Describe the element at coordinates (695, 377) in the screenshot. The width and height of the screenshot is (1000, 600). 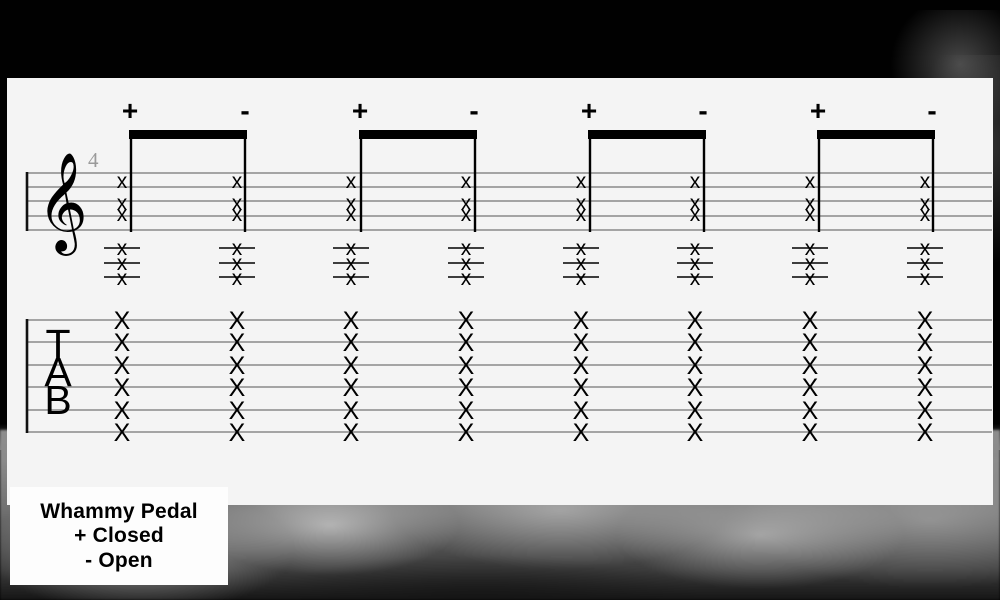
I see `noteheads-tab-6: X X X X X X` at that location.